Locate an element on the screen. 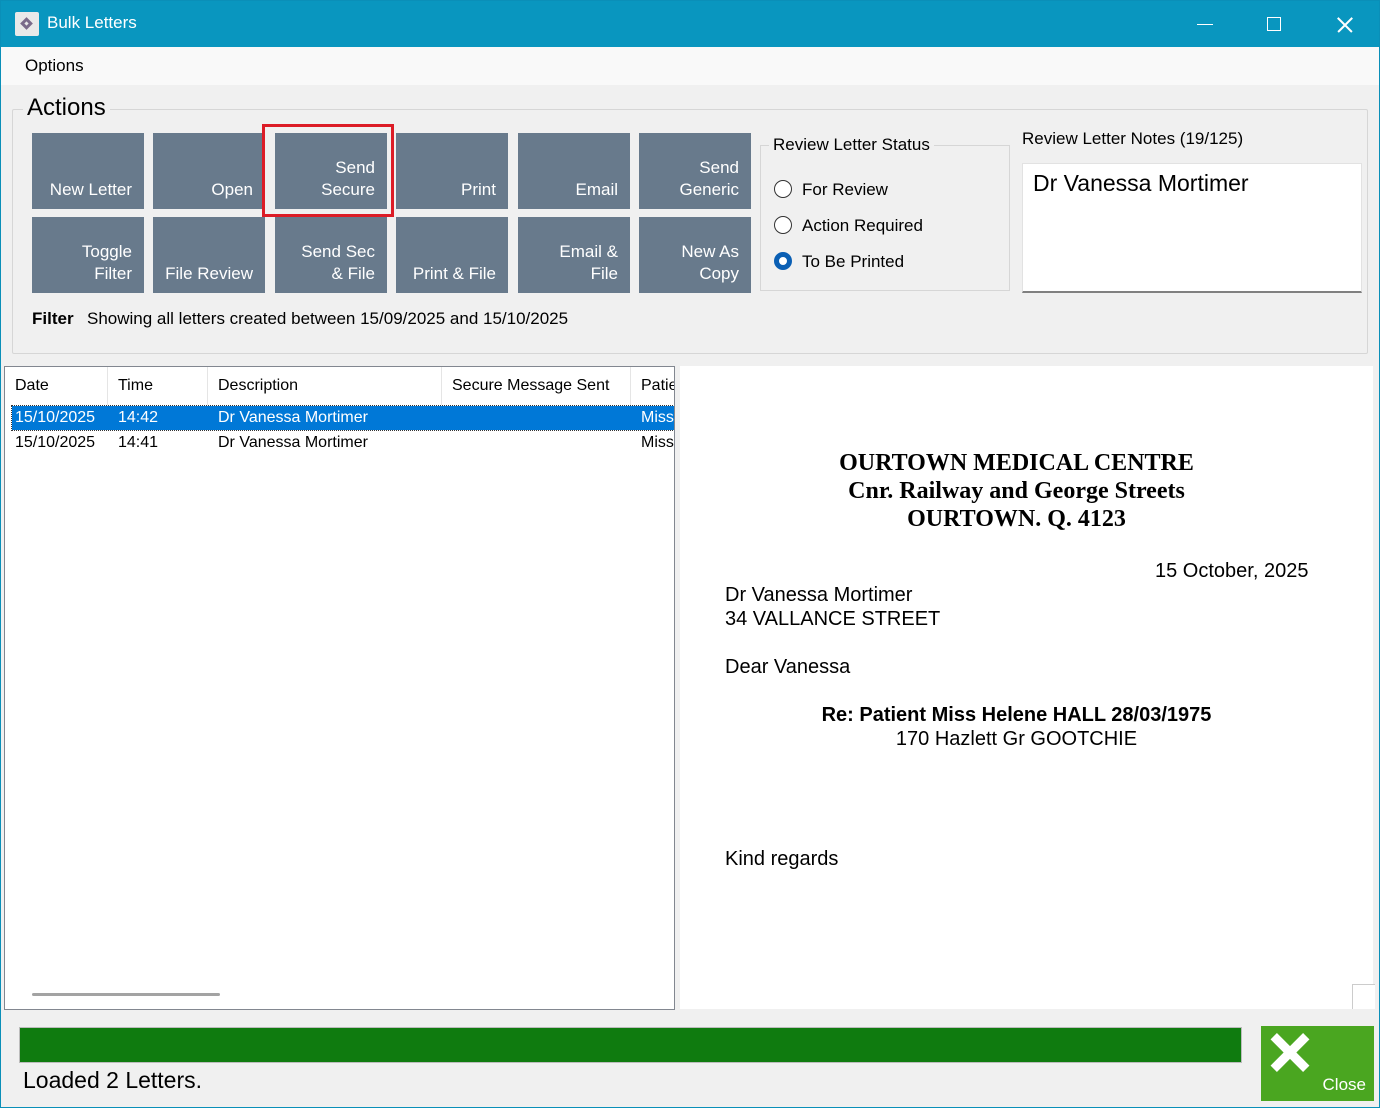 The height and width of the screenshot is (1108, 1380). horizontal-scrollbar-thumb is located at coordinates (126, 994).